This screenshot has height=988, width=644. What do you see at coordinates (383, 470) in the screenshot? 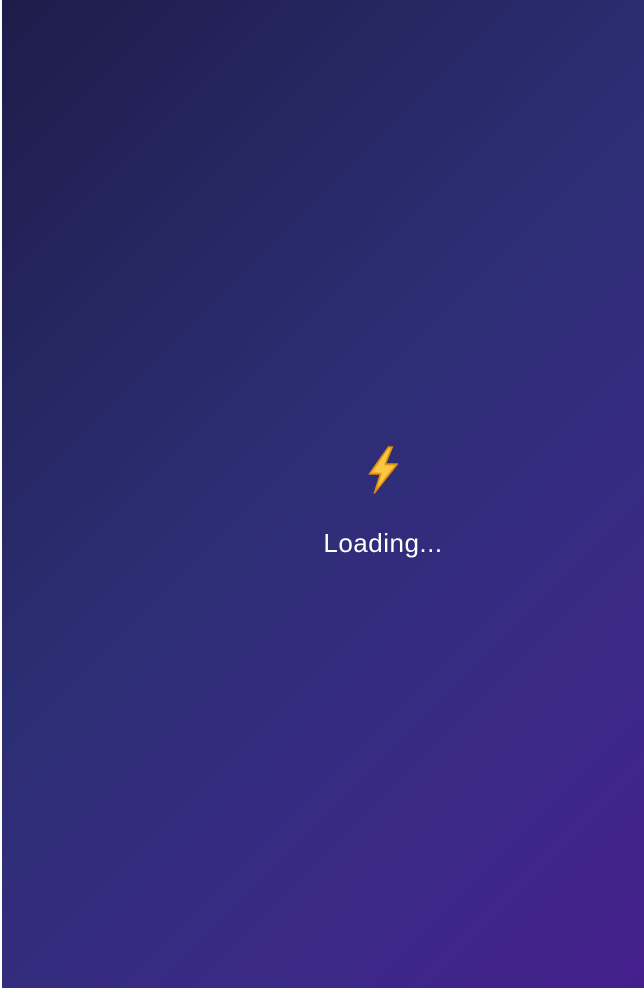
I see `lightning-bolt-icon` at bounding box center [383, 470].